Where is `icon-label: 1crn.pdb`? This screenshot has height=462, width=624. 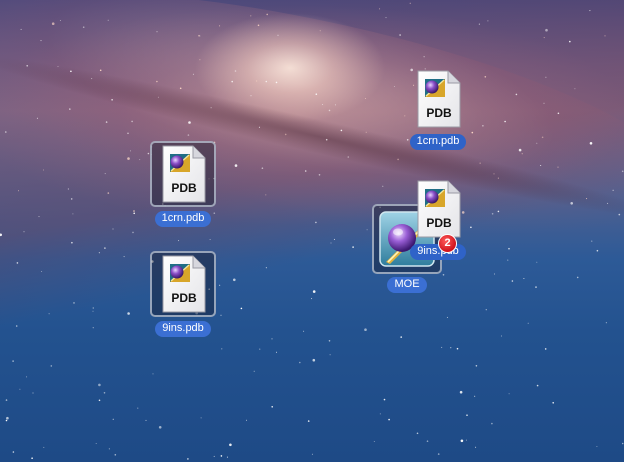
icon-label: 1crn.pdb is located at coordinates (438, 142).